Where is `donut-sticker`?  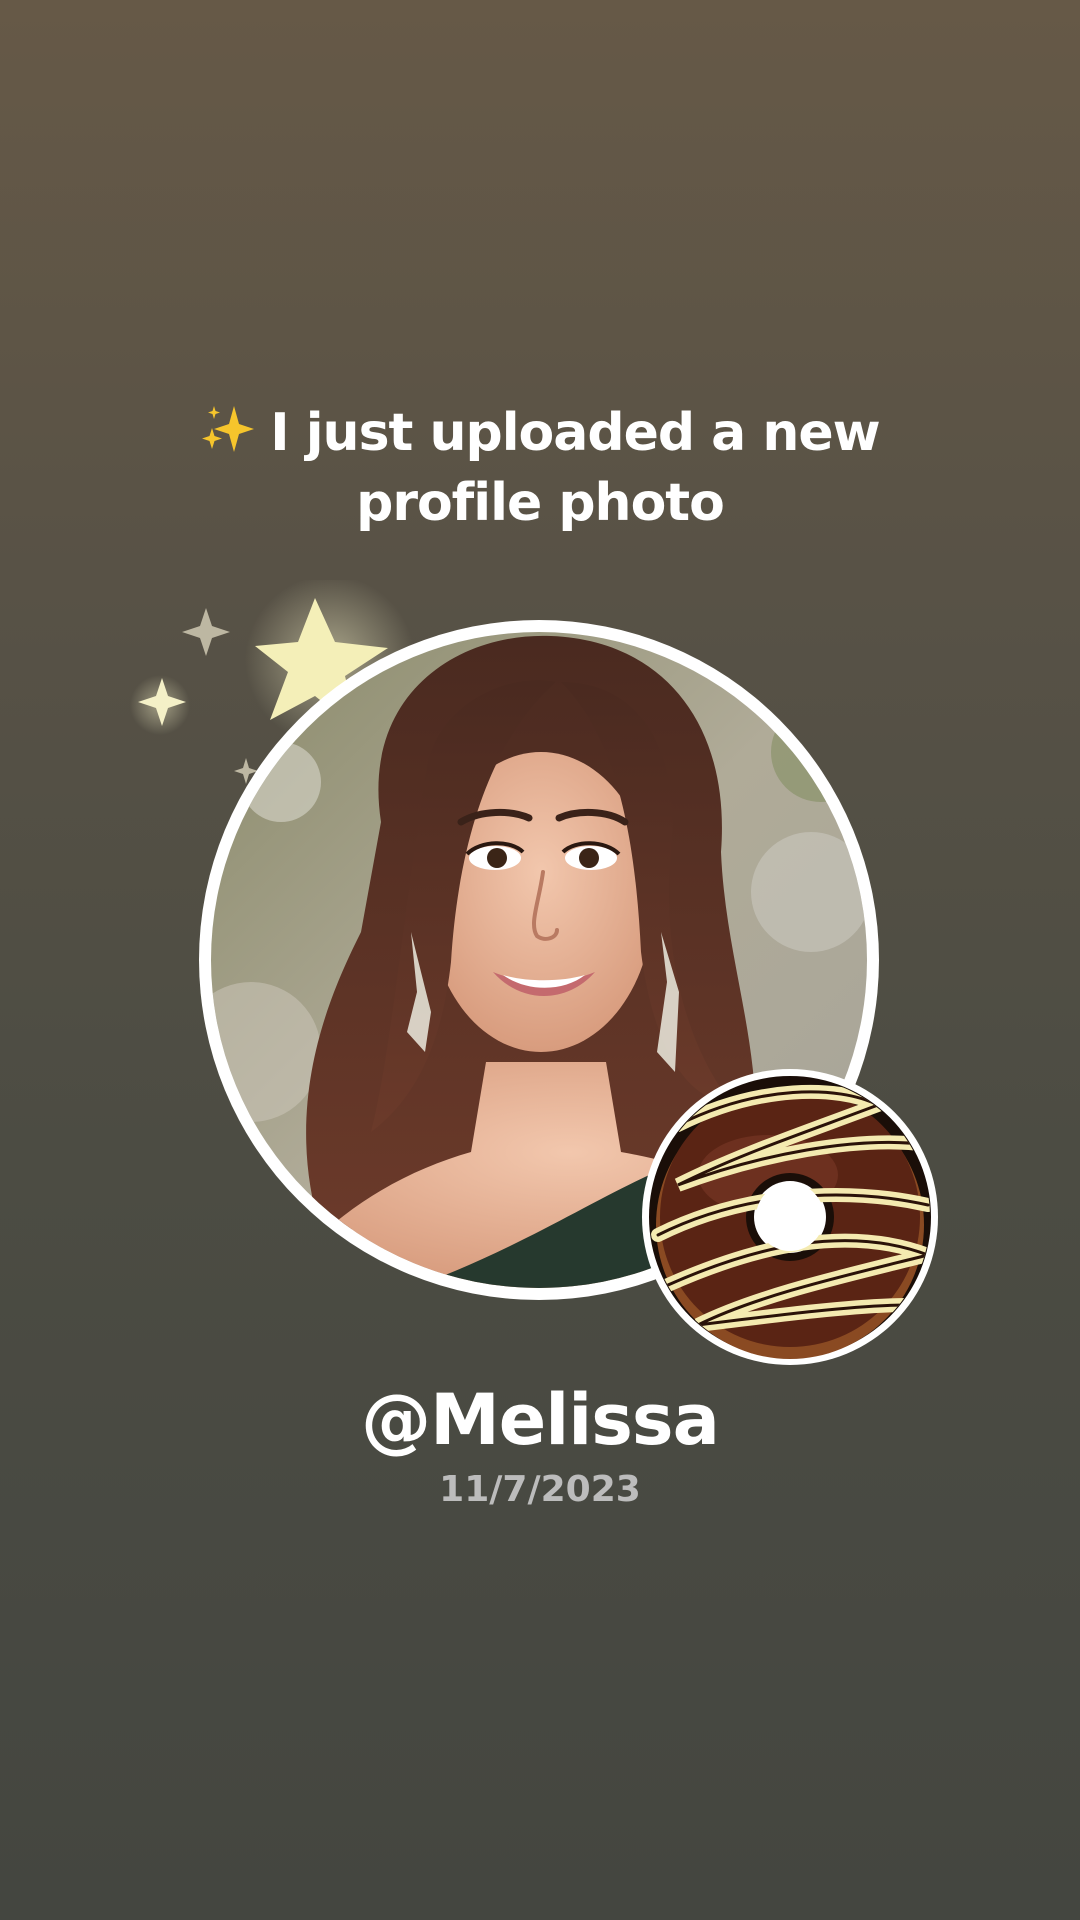
donut-sticker is located at coordinates (790, 1217).